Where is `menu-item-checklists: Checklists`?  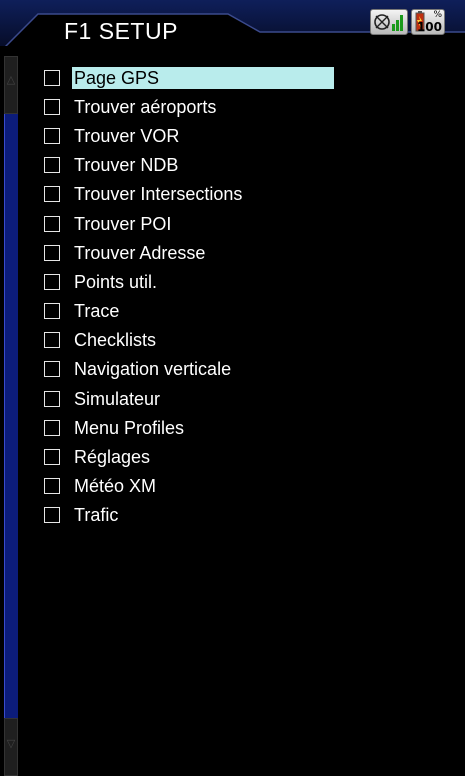
menu-item-checklists: Checklists is located at coordinates (189, 340).